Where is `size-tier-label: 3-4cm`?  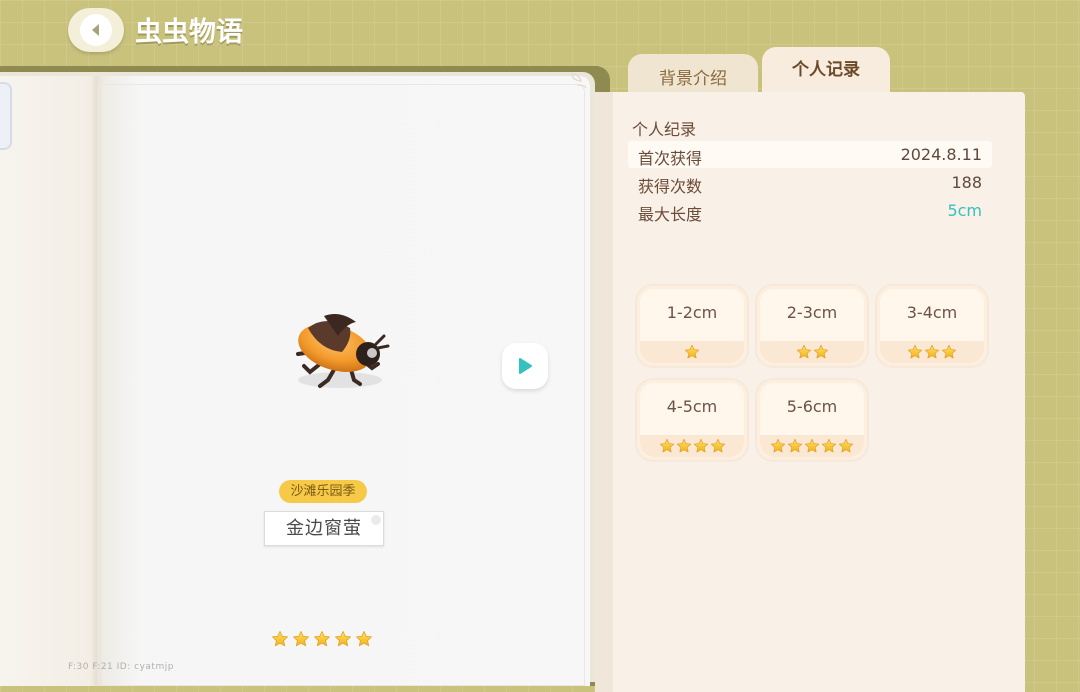 size-tier-label: 3-4cm is located at coordinates (932, 312).